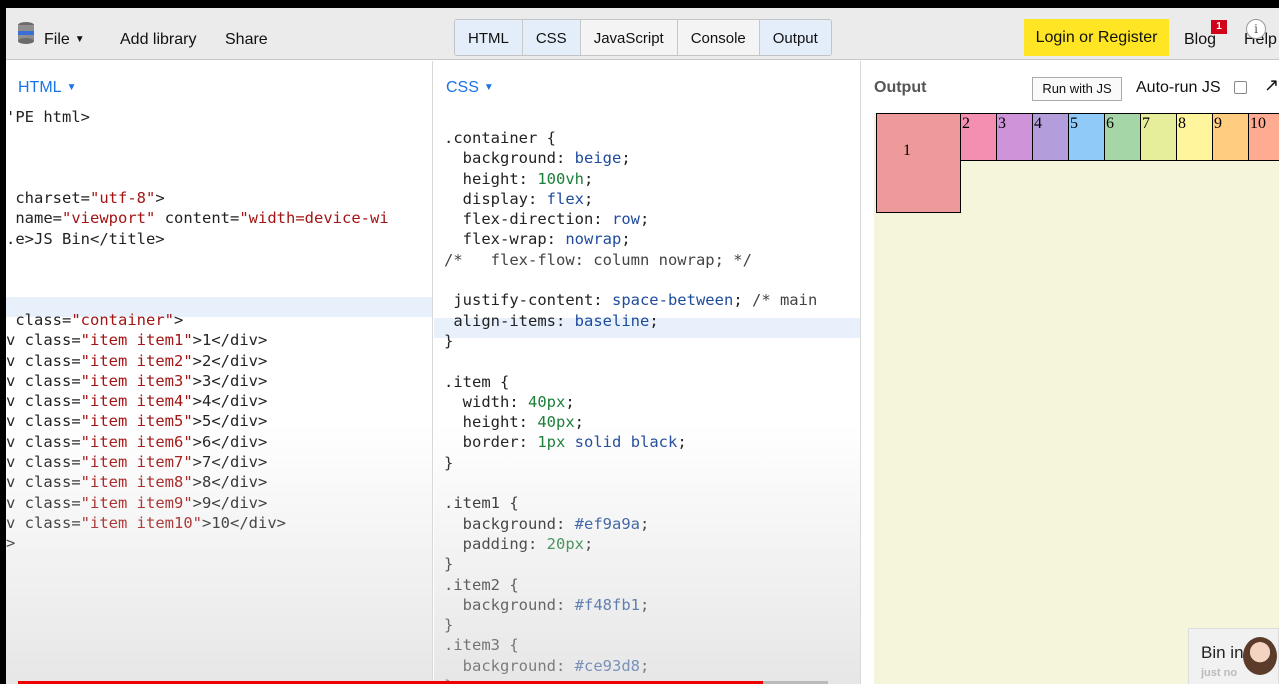 The image size is (1279, 684). Describe the element at coordinates (1077, 89) in the screenshot. I see `run-with-js-button: Run with JS` at that location.